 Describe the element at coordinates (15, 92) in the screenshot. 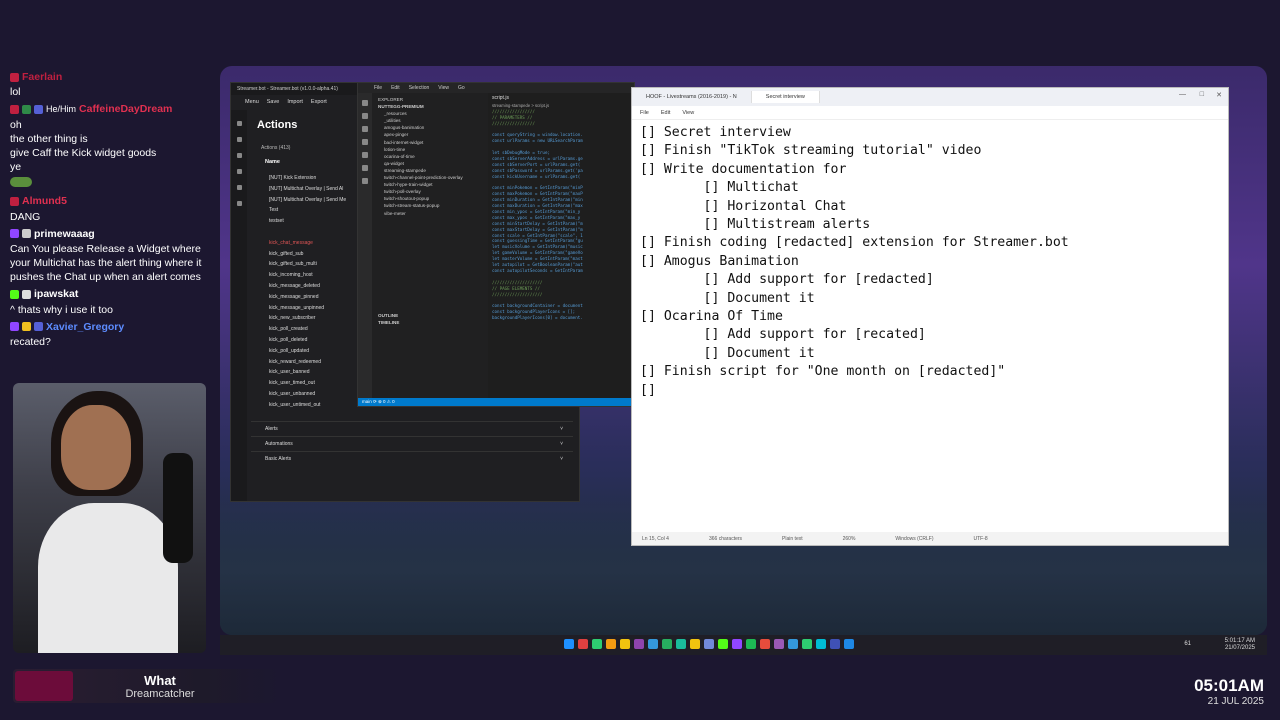

I see `chat-text: lol` at that location.